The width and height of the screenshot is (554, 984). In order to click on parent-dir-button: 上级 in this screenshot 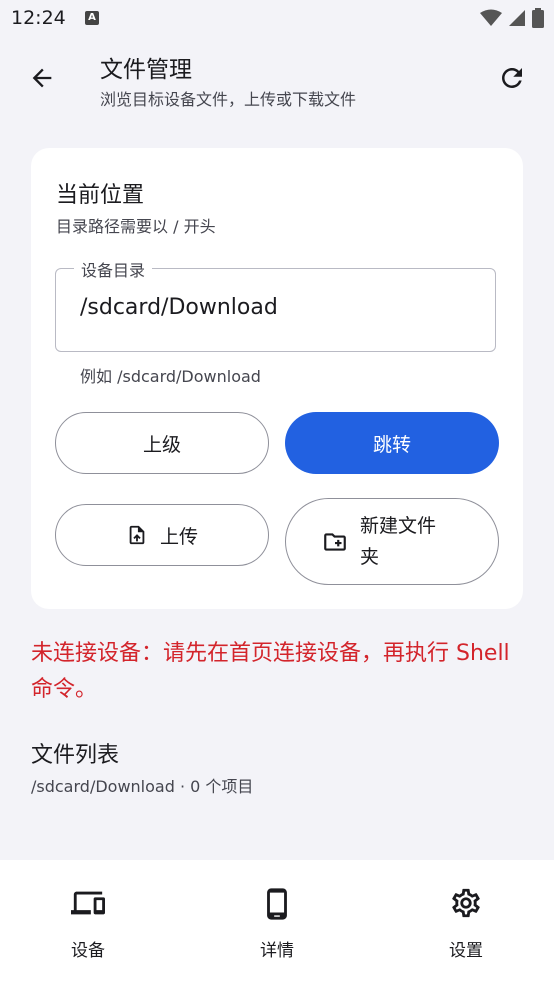, I will do `click(162, 443)`.